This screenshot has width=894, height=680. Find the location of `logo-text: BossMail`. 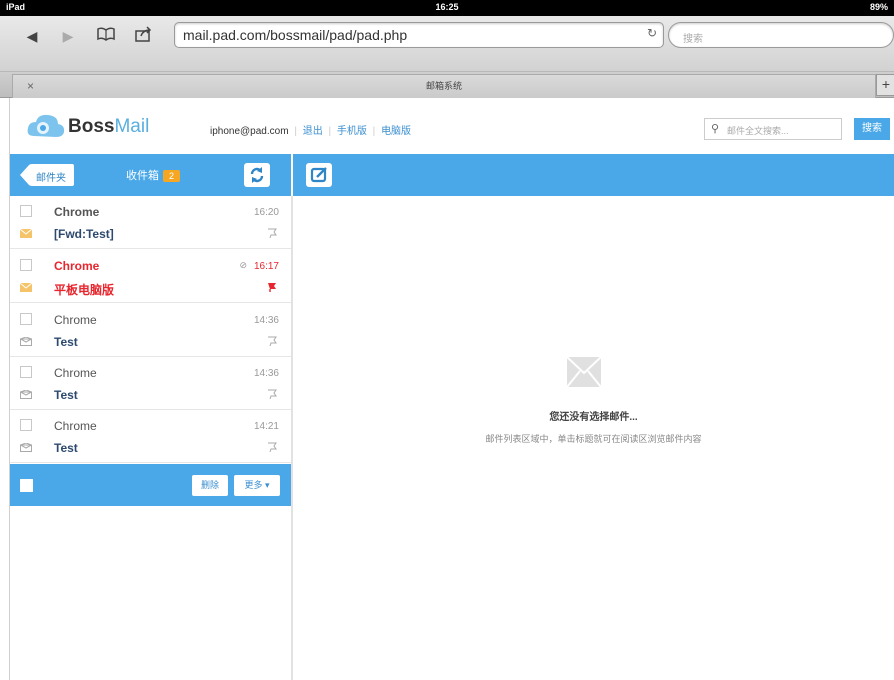

logo-text: BossMail is located at coordinates (109, 126).